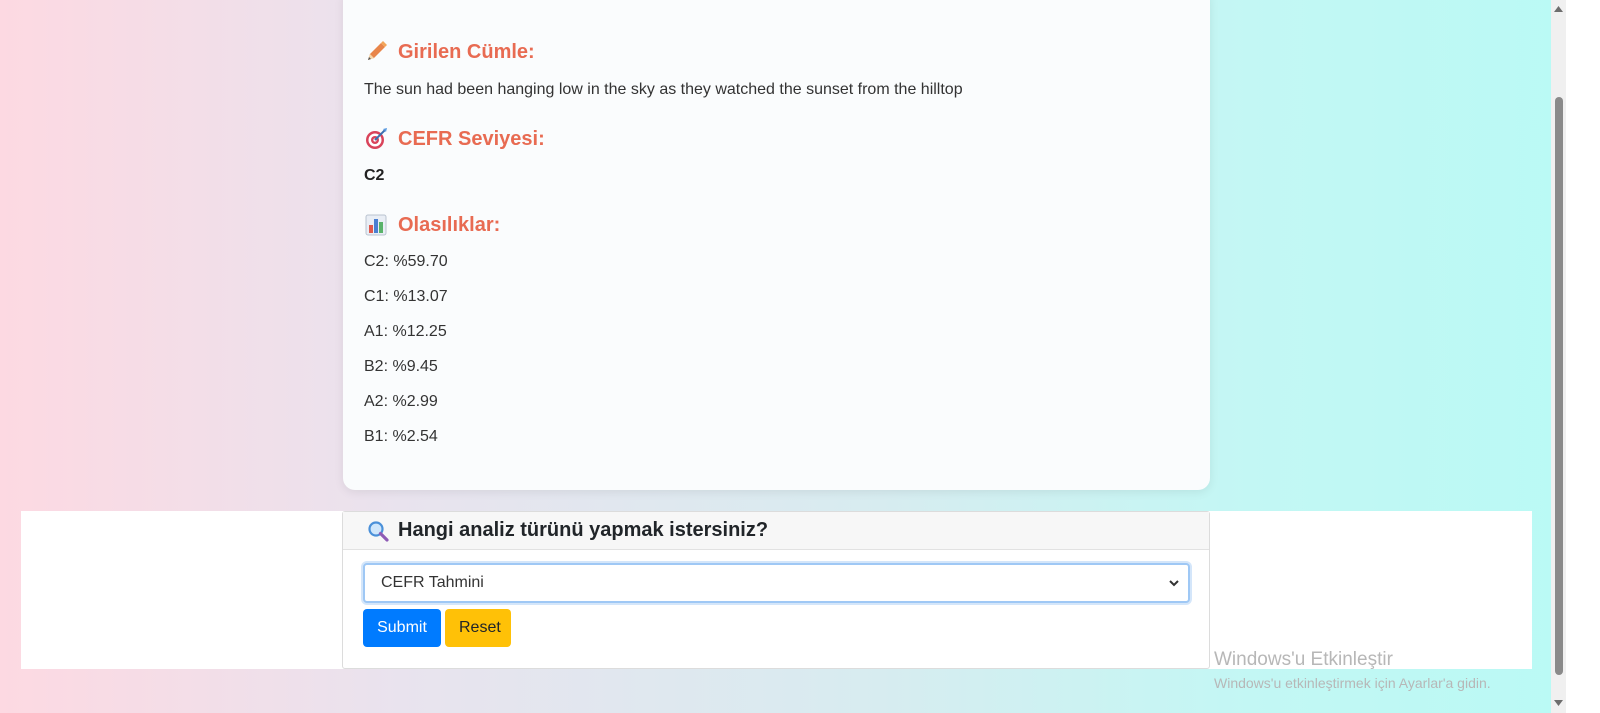  I want to click on scrollbar-thumb, so click(1559, 386).